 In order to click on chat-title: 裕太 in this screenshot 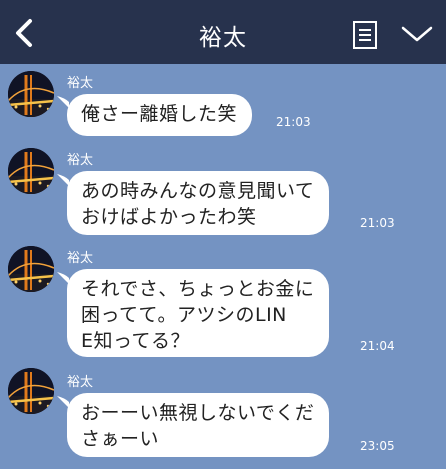, I will do `click(223, 38)`.